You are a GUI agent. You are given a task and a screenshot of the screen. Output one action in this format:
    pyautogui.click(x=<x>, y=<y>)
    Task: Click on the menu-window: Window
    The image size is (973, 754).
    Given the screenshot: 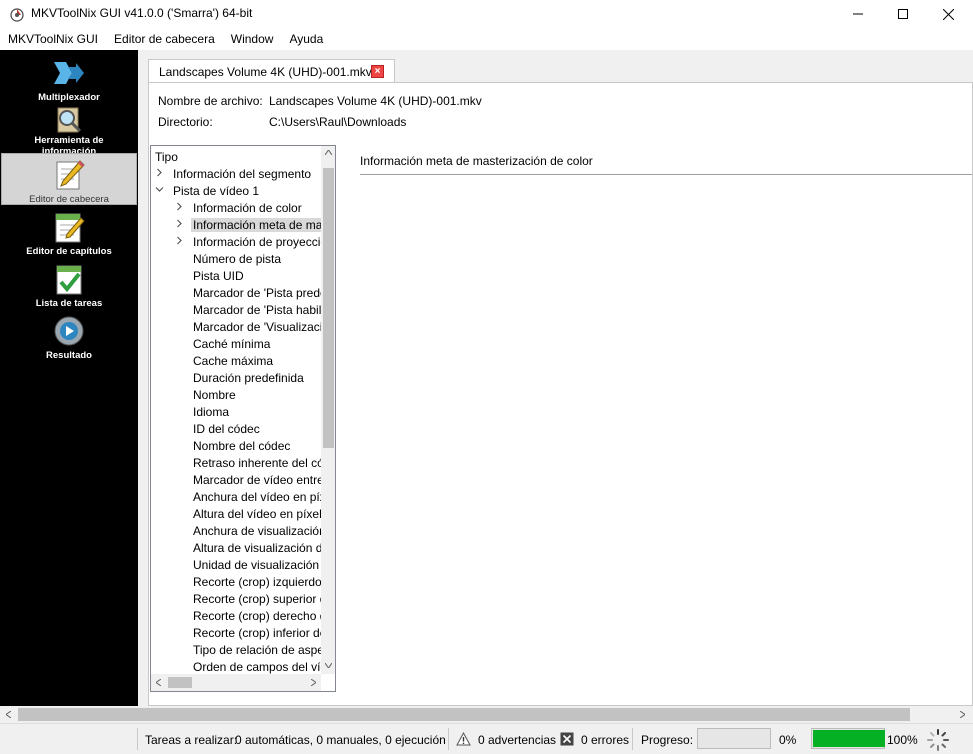 What is the action you would take?
    pyautogui.click(x=252, y=39)
    